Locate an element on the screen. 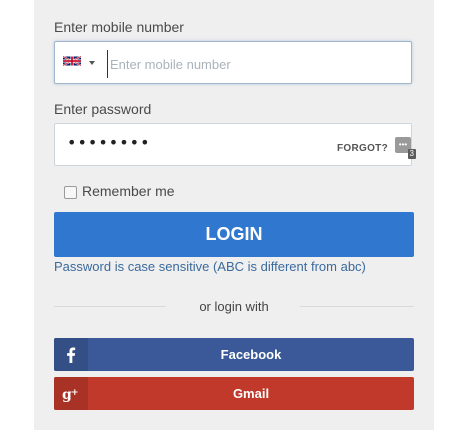 The height and width of the screenshot is (432, 473). password-field: •••••••• FORGOT? ••• 3 is located at coordinates (235, 144).